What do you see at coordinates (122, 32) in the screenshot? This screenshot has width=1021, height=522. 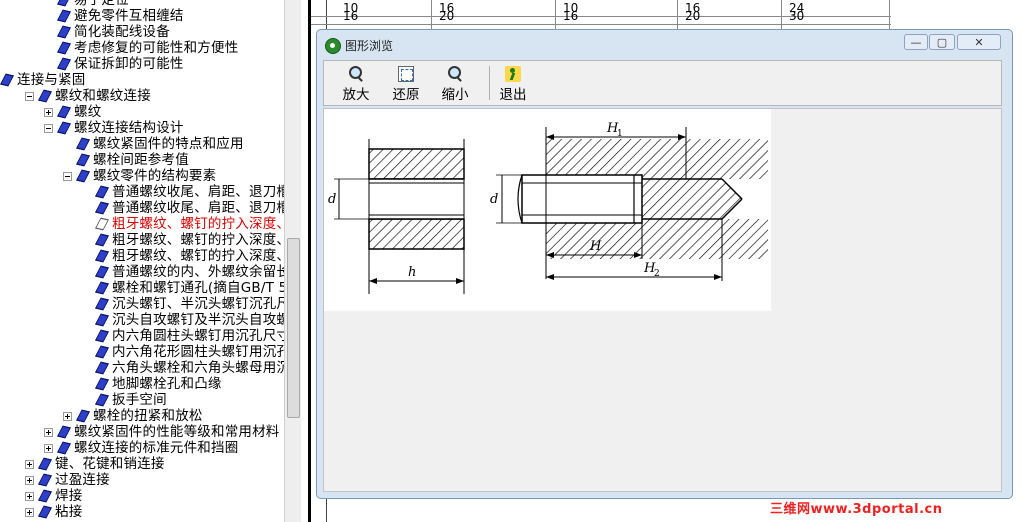 I see `tree-item-label: 简化装配线设备` at bounding box center [122, 32].